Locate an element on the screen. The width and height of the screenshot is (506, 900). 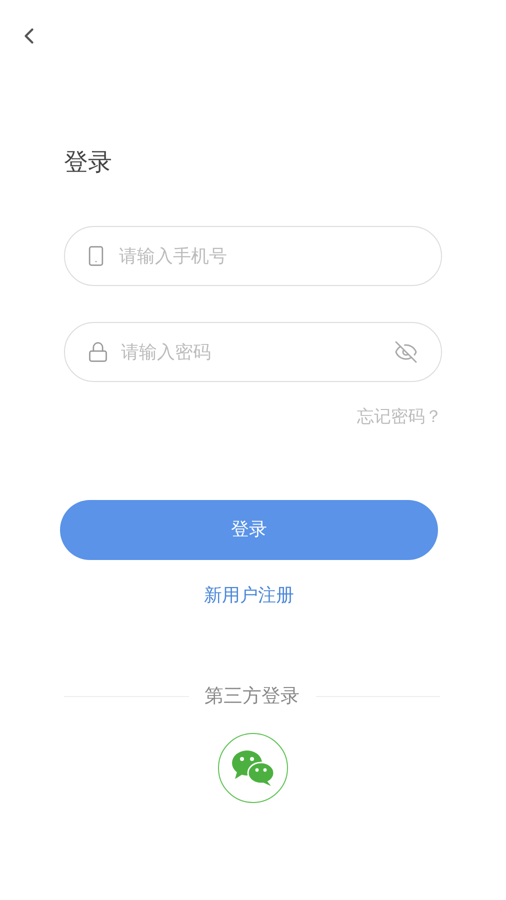
chat-bubbles-icon is located at coordinates (253, 768).